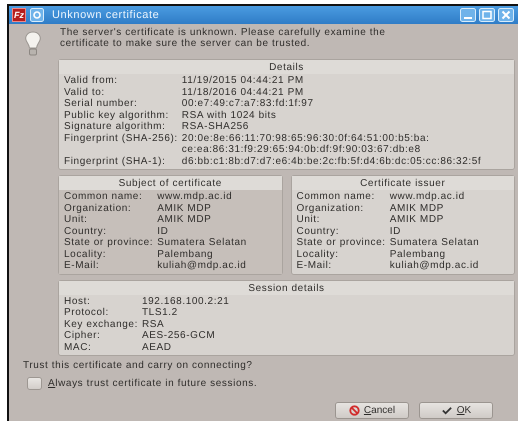 This screenshot has height=421, width=518. I want to click on field-value: 11/18/2016 04:44:21 PM, so click(243, 92).